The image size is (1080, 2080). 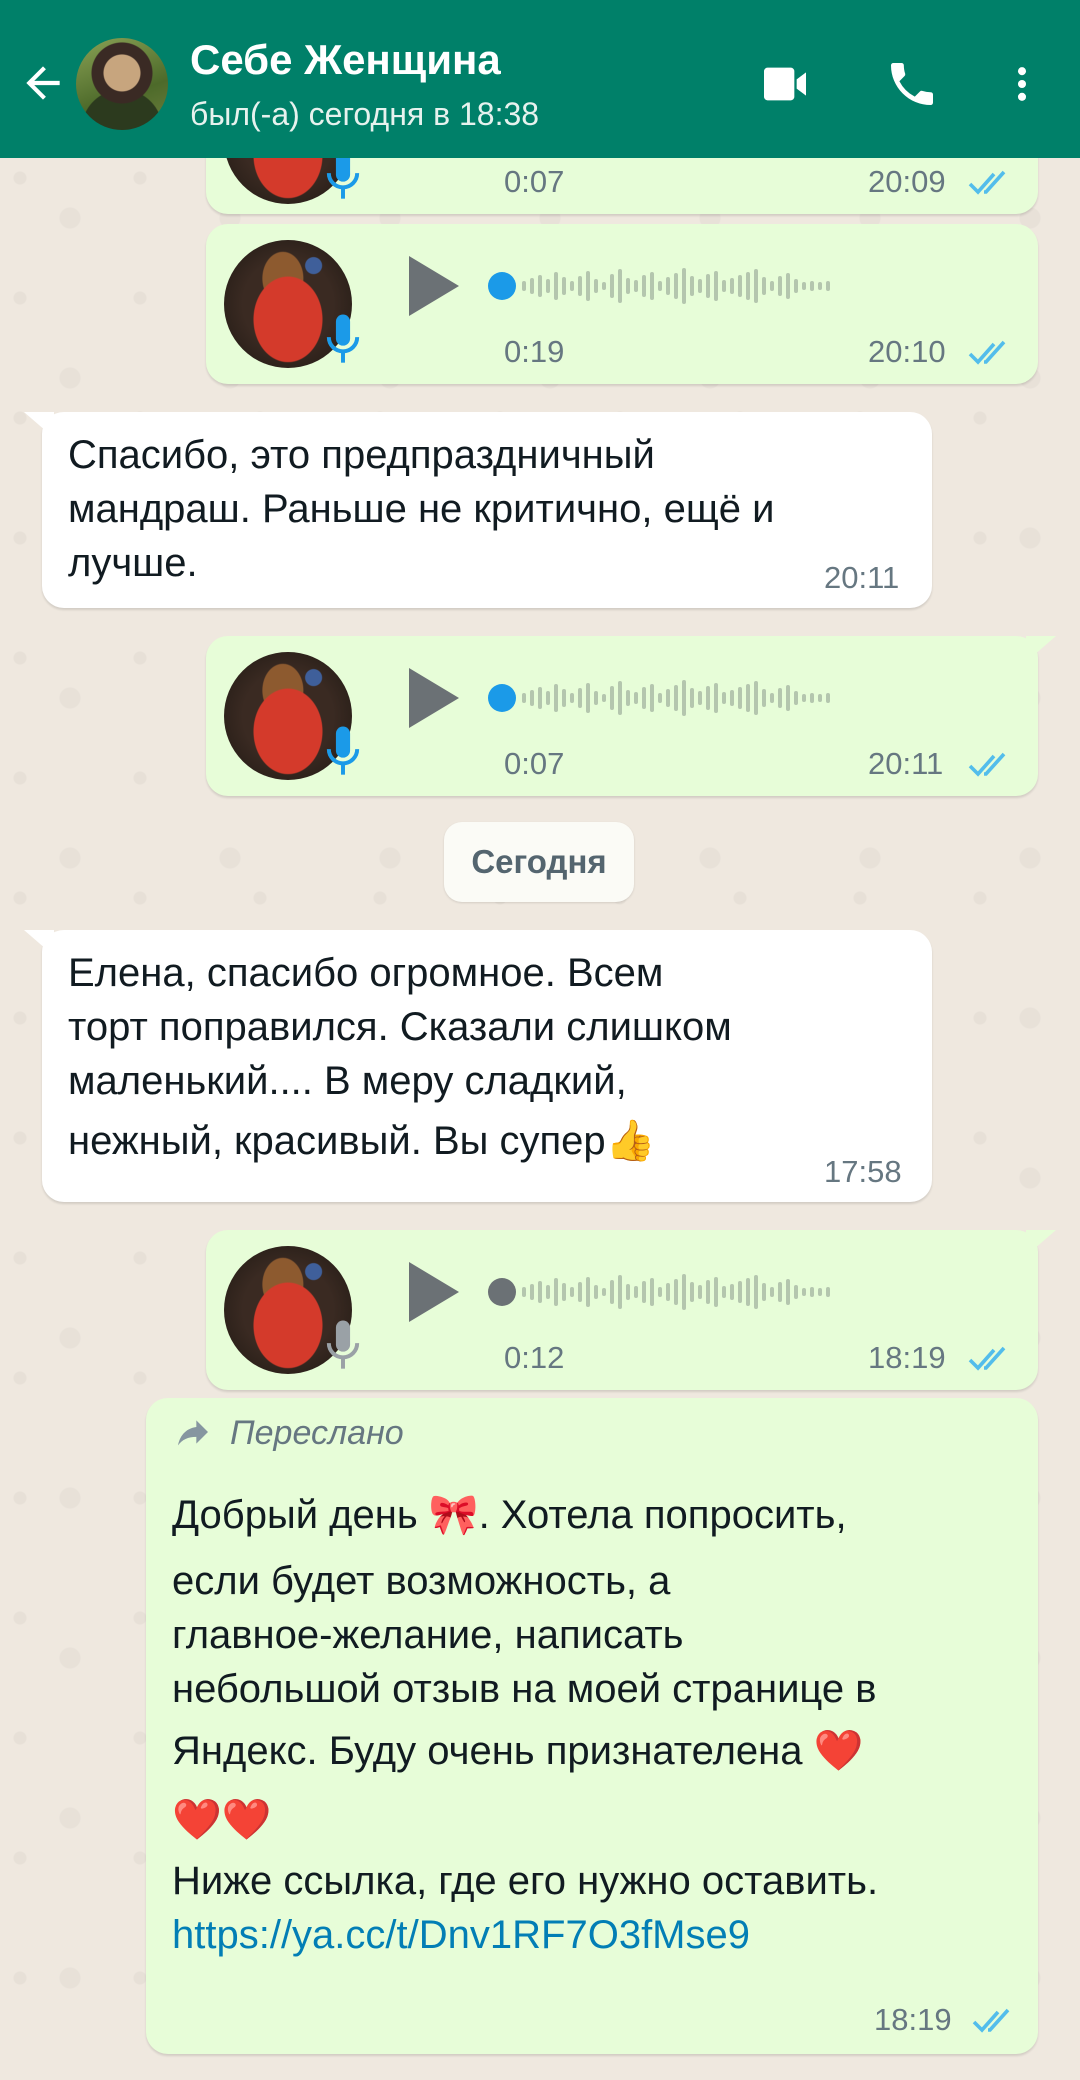 I want to click on avatar, so click(x=122, y=84).